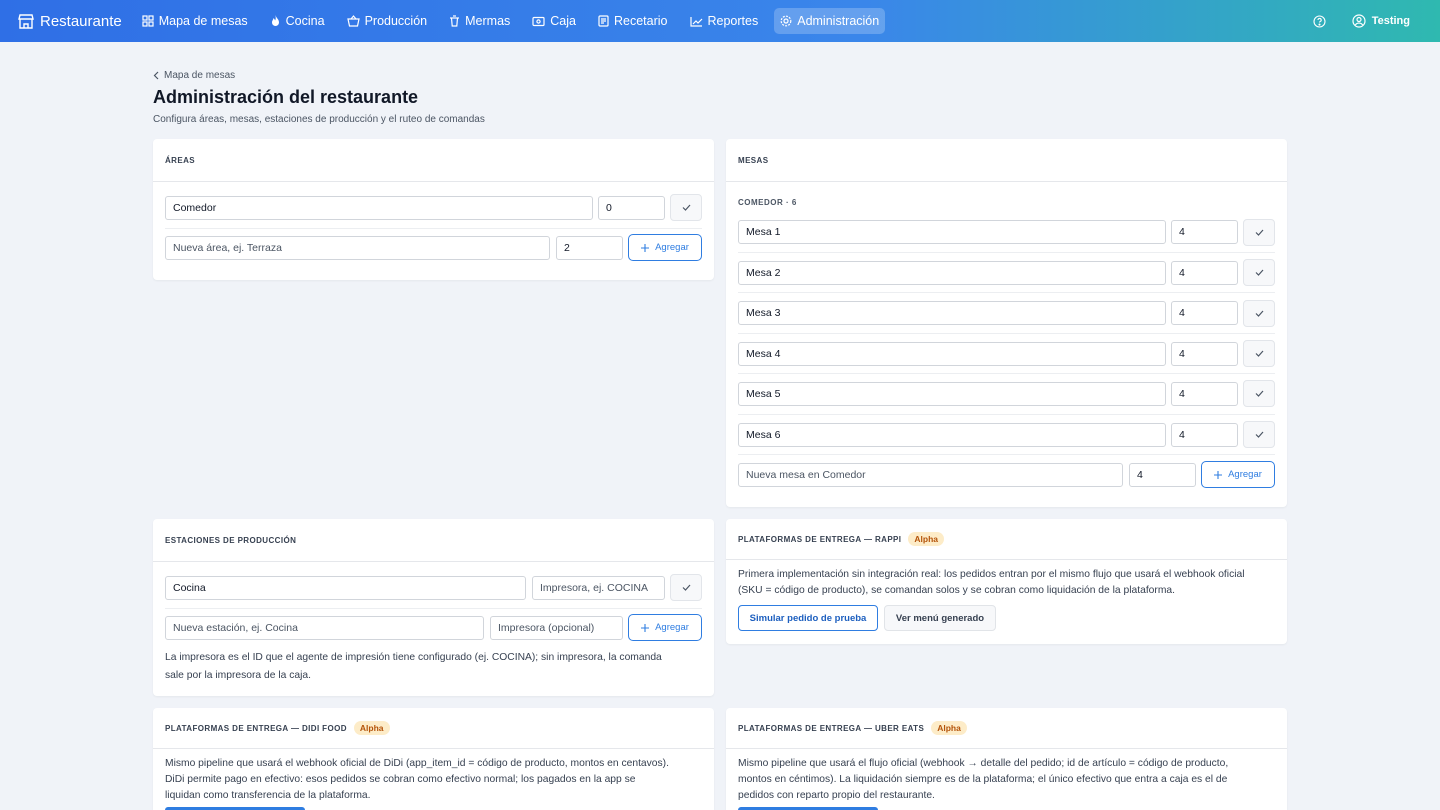 This screenshot has width=1440, height=810. Describe the element at coordinates (1162, 475) in the screenshot. I see `new-table-seats-input: 4` at that location.